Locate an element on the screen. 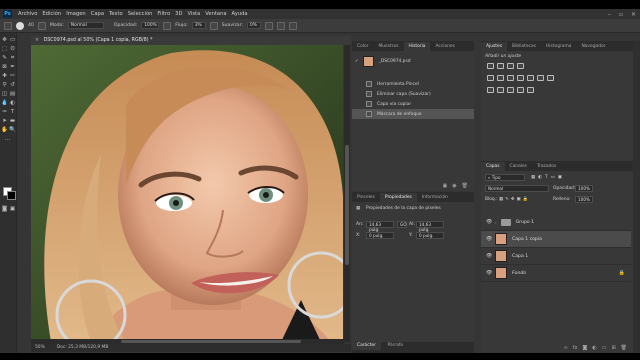 The width and height of the screenshot is (640, 360). eraser-tool-icon: ◫ is located at coordinates (4, 94).